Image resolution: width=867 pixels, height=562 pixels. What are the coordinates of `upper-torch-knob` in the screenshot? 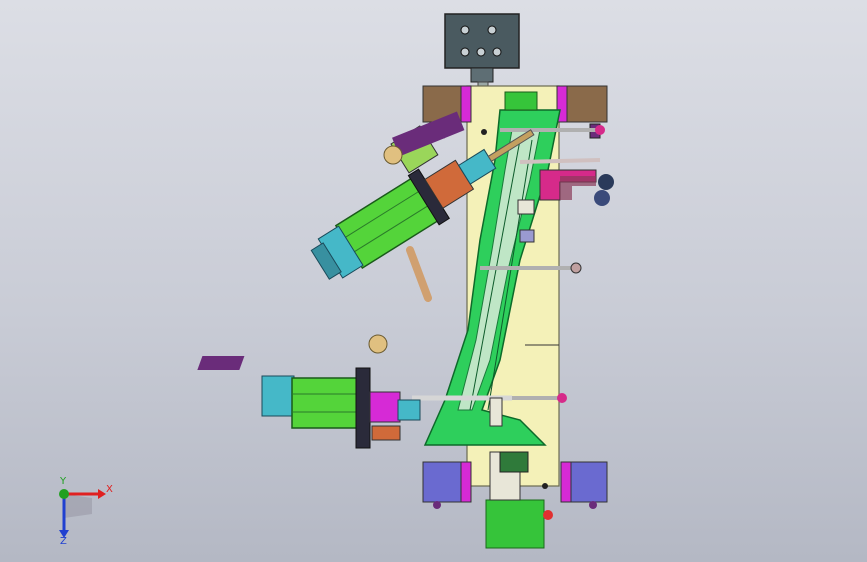 It's located at (393, 155).